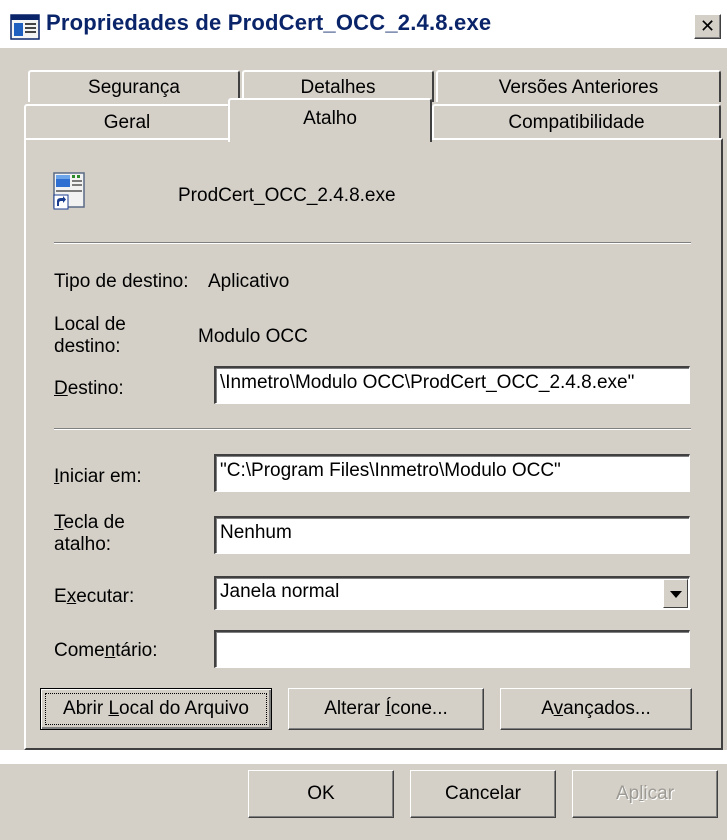 The width and height of the screenshot is (727, 840). Describe the element at coordinates (249, 281) in the screenshot. I see `target-type-value: Aplicativo` at that location.